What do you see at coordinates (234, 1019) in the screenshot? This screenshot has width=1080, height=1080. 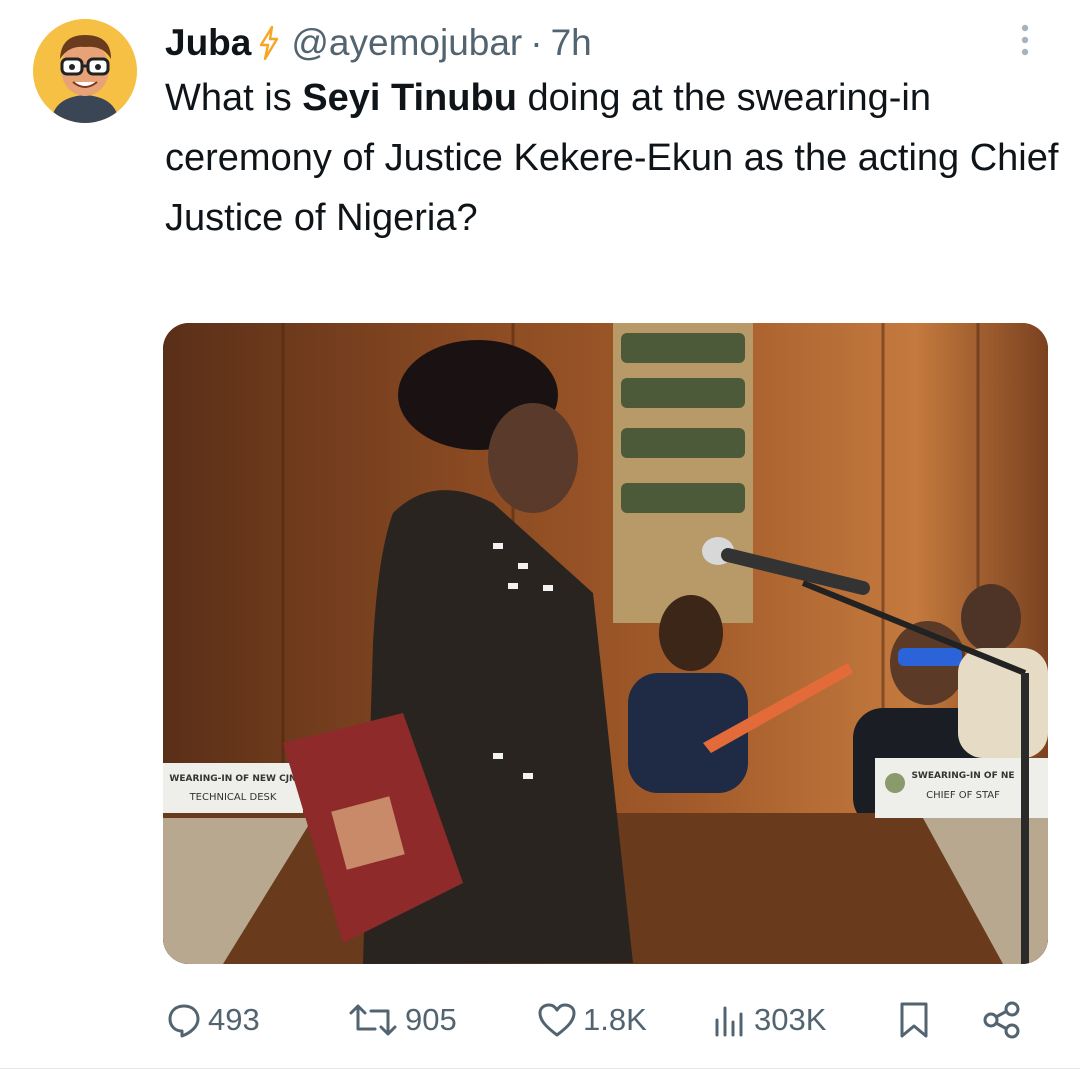 I see `reply-count: 493` at bounding box center [234, 1019].